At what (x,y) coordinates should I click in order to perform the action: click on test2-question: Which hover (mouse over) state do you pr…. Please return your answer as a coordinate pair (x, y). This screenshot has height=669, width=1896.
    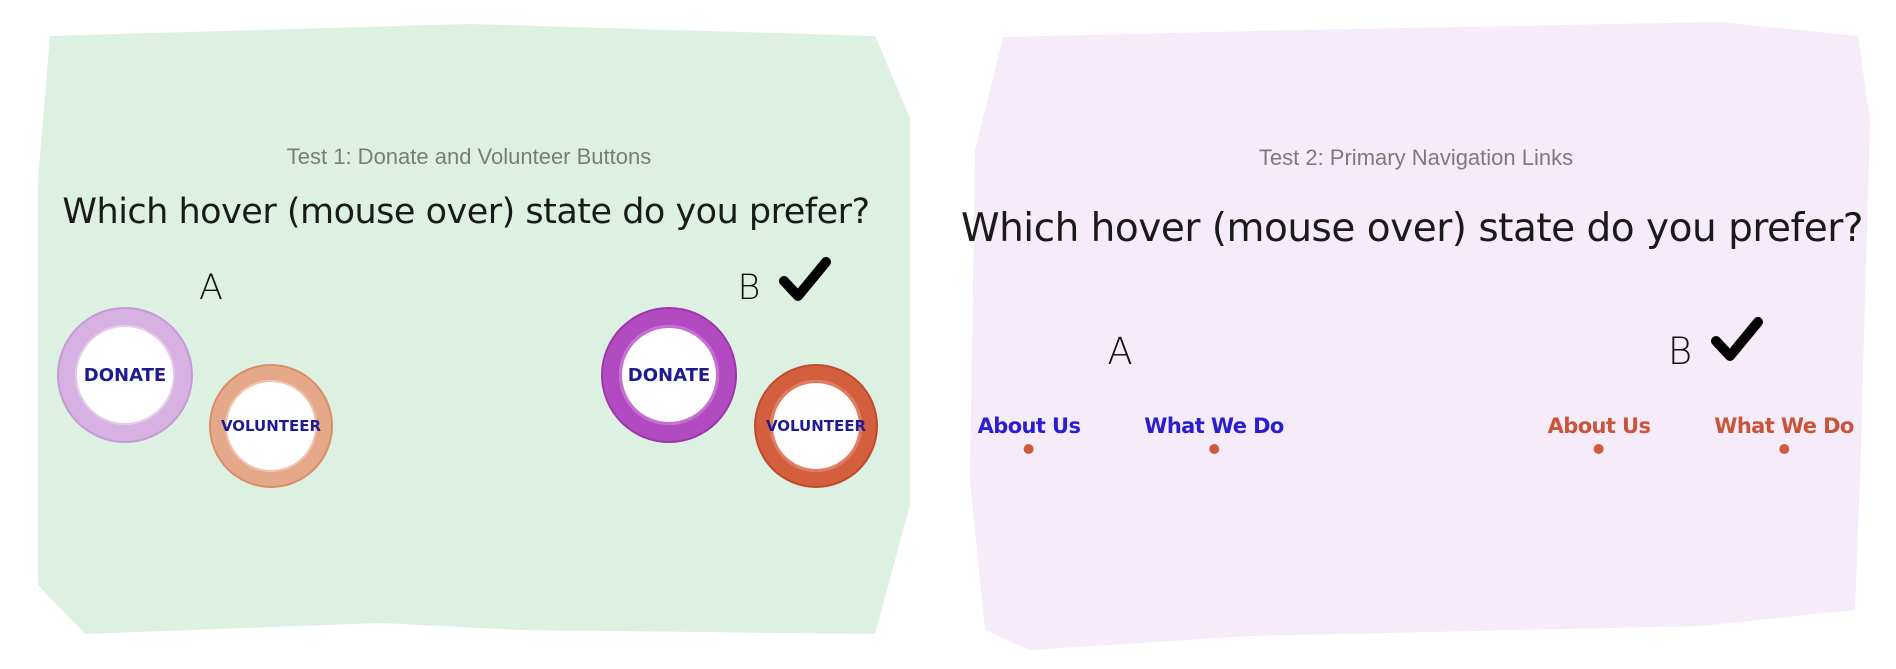
    Looking at the image, I should click on (1412, 228).